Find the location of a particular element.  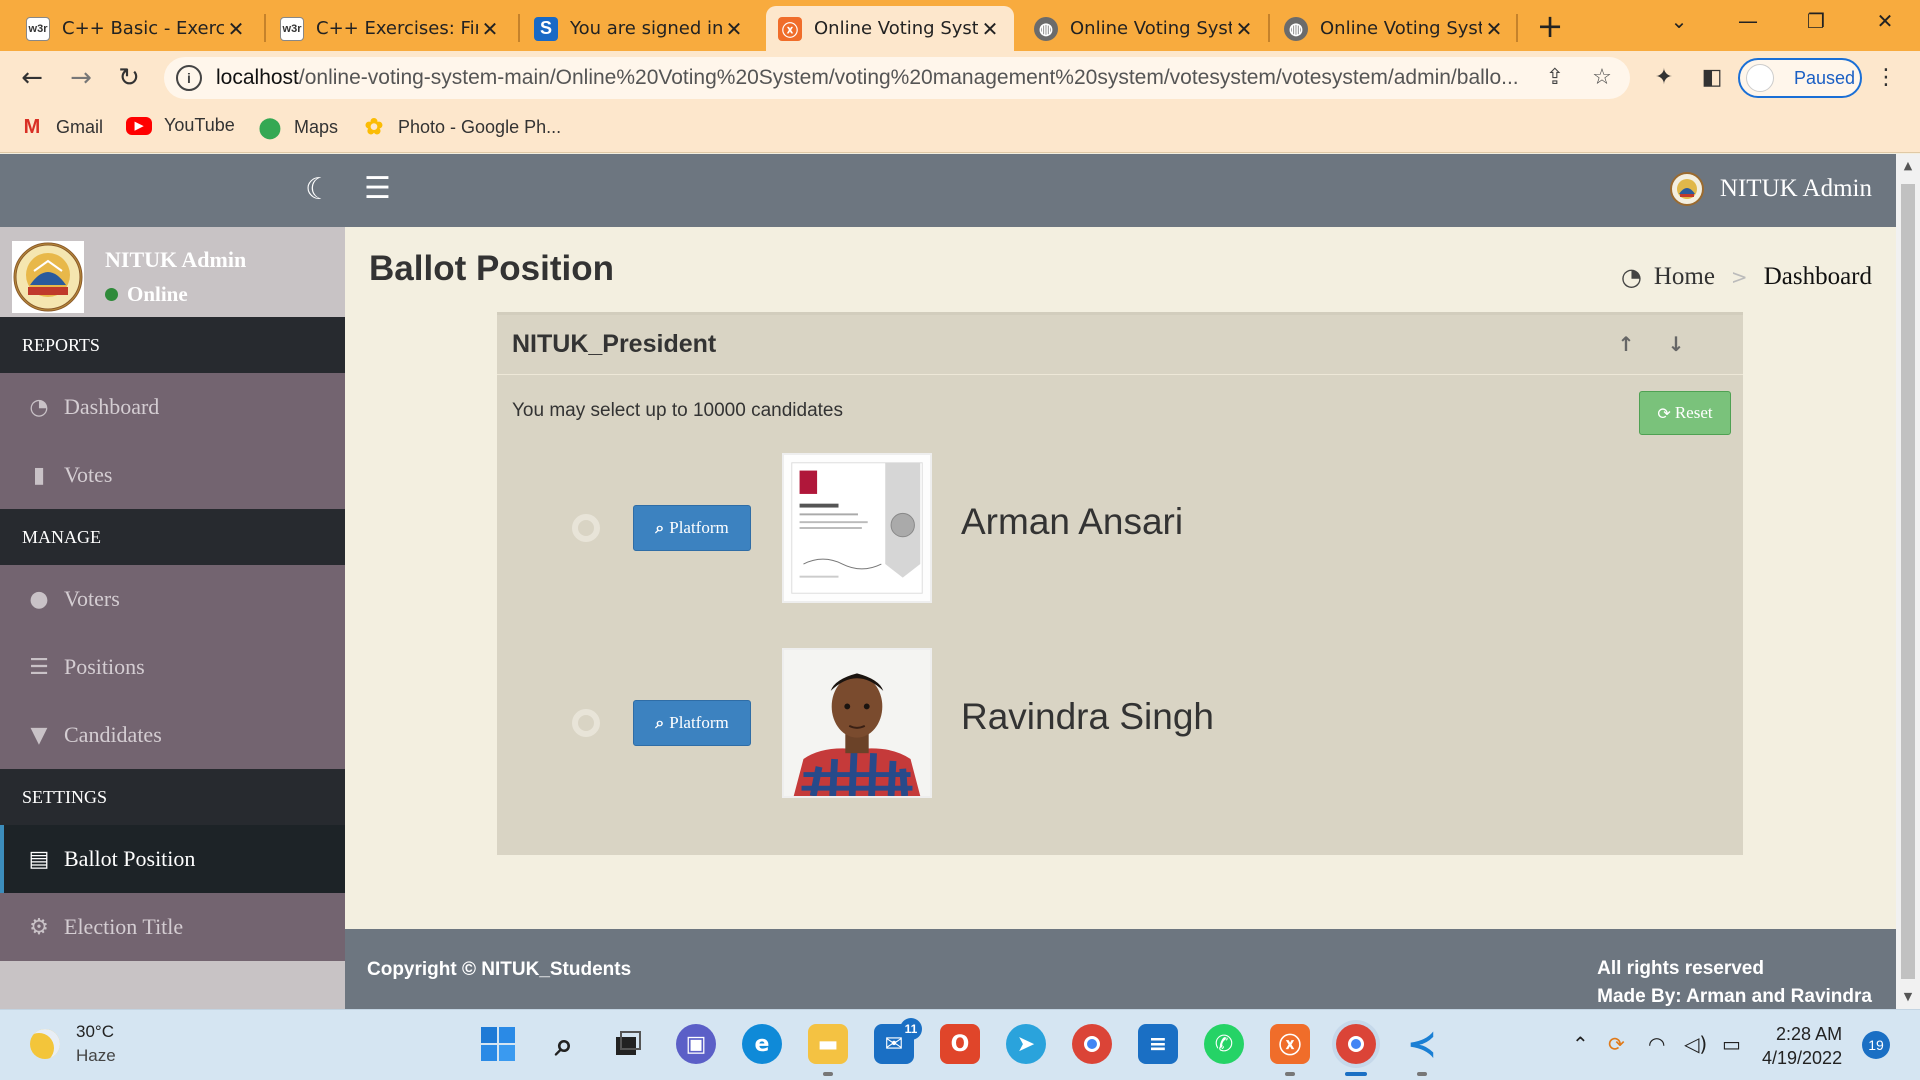

move-up-arrow-icon: ↑ is located at coordinates (1626, 344).